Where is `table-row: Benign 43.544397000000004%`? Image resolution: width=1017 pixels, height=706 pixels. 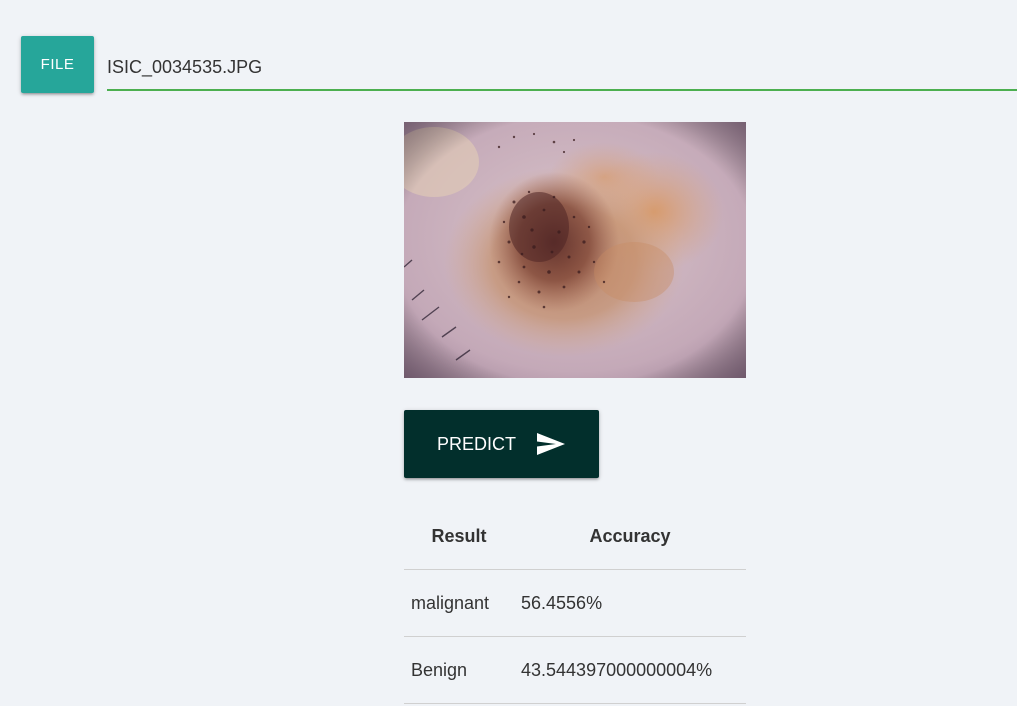
table-row: Benign 43.544397000000004% is located at coordinates (575, 670).